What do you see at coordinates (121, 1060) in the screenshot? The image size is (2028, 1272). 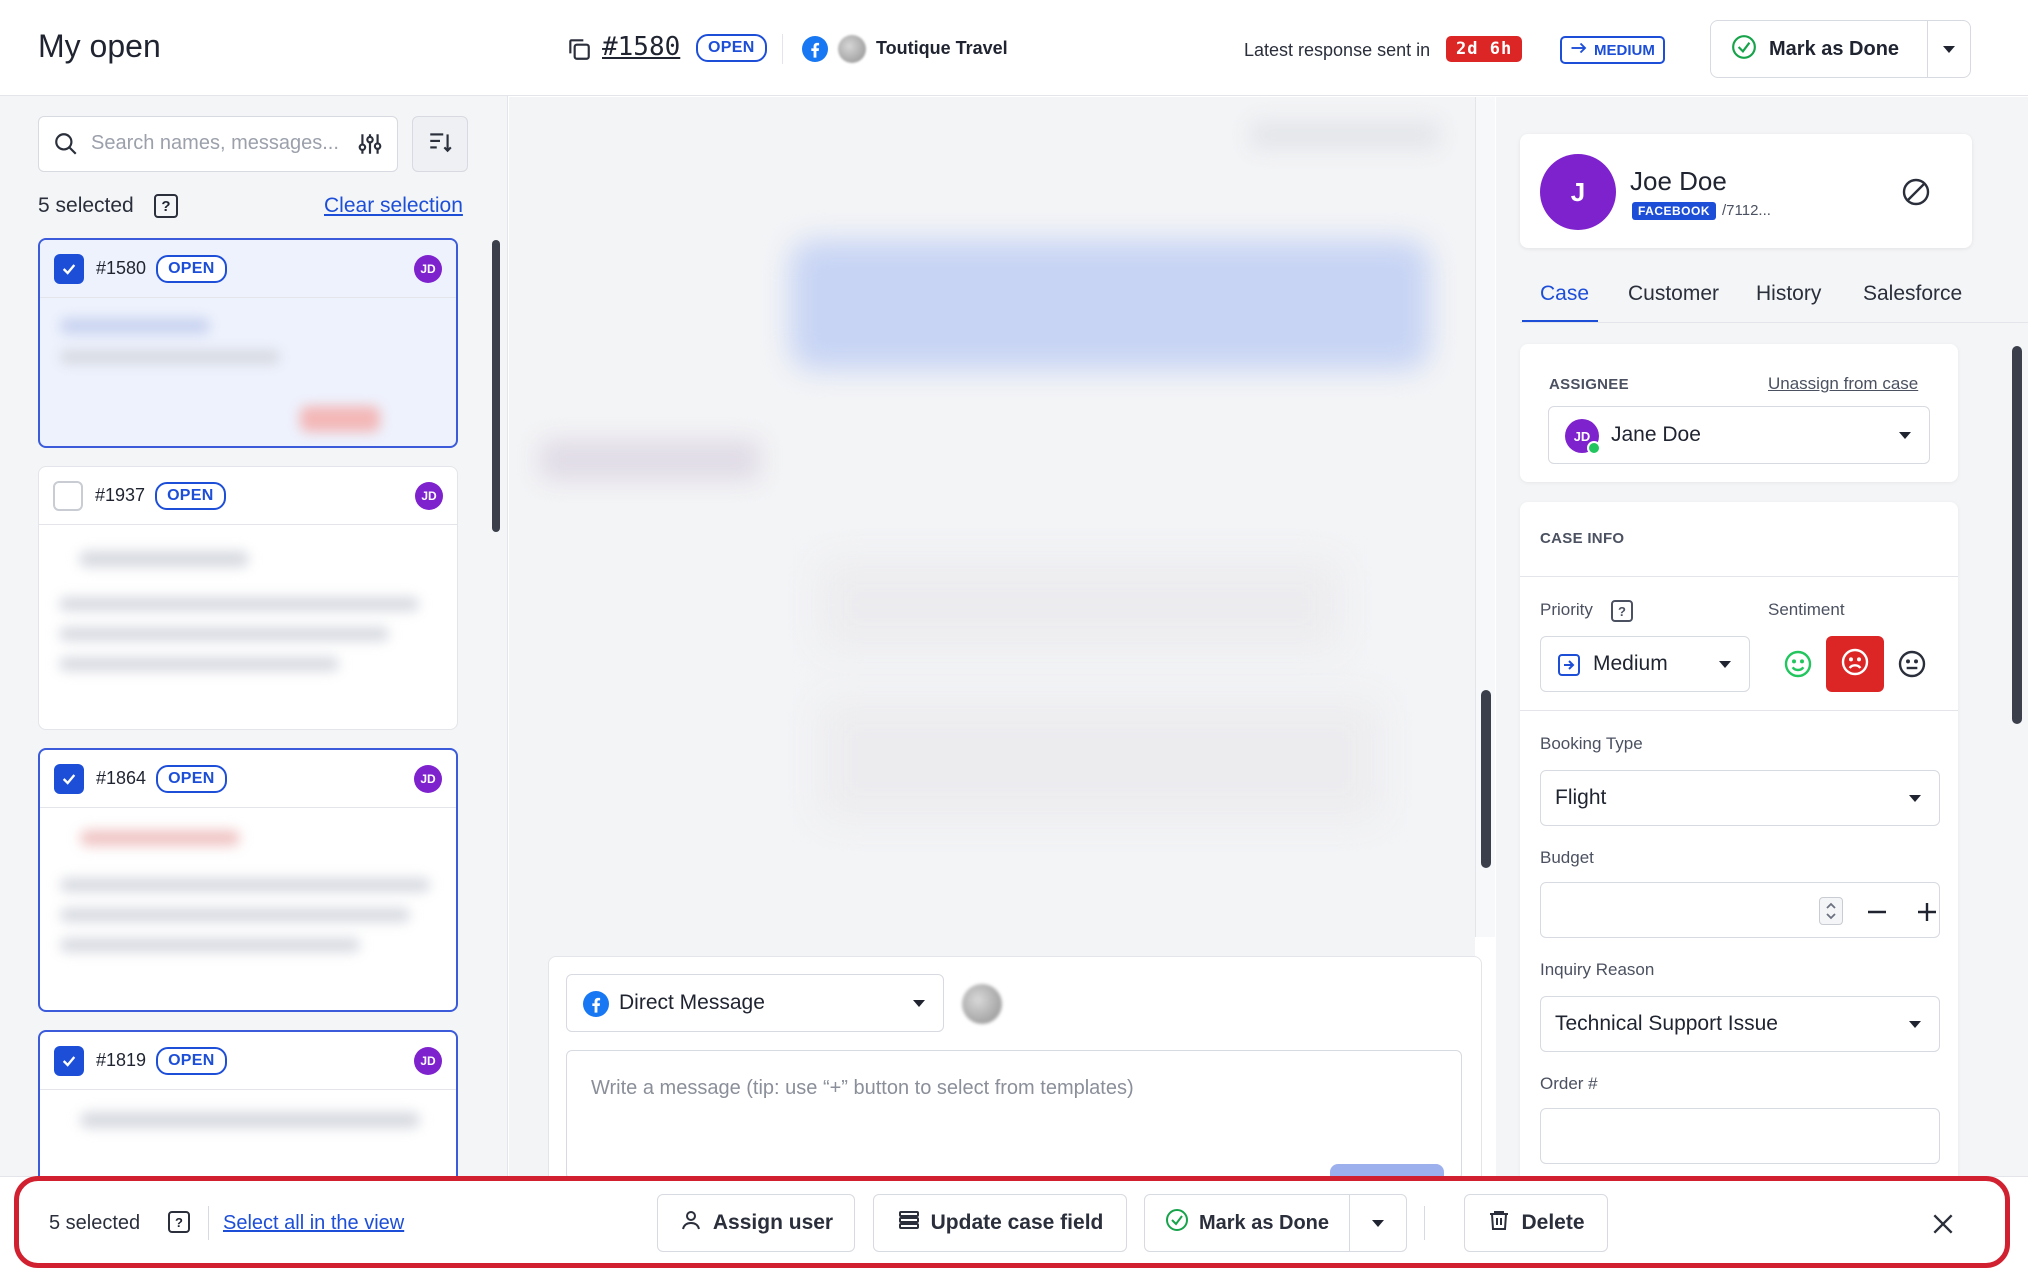 I see `case-number: #1819` at bounding box center [121, 1060].